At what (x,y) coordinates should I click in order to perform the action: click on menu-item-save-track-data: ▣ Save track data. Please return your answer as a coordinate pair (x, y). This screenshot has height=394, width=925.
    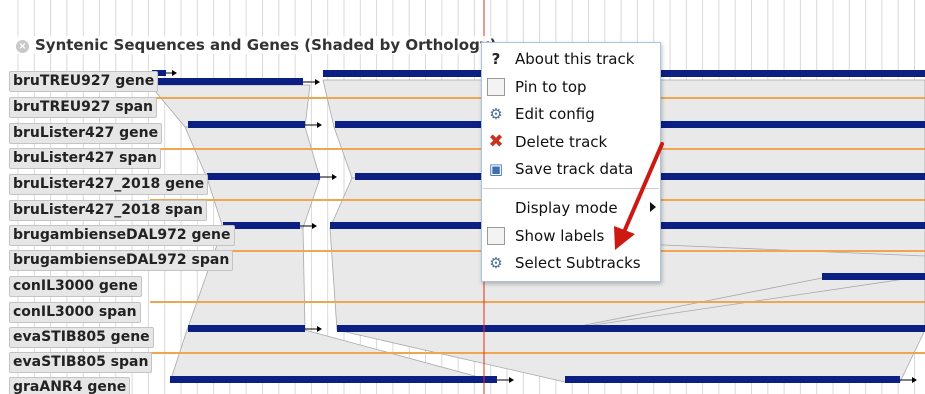
    Looking at the image, I should click on (571, 169).